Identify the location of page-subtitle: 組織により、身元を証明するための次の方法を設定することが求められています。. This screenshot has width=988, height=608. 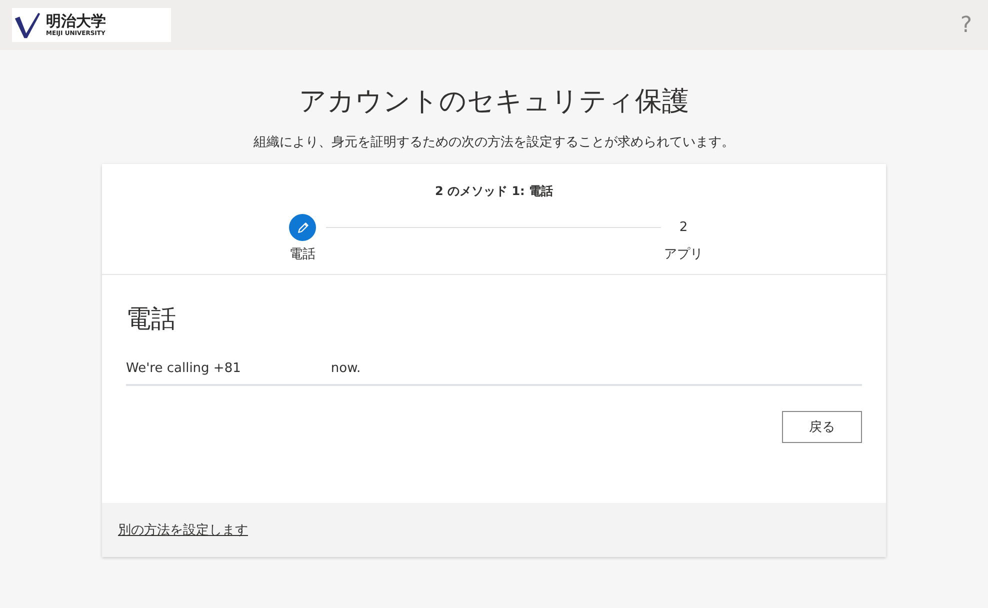
(494, 143).